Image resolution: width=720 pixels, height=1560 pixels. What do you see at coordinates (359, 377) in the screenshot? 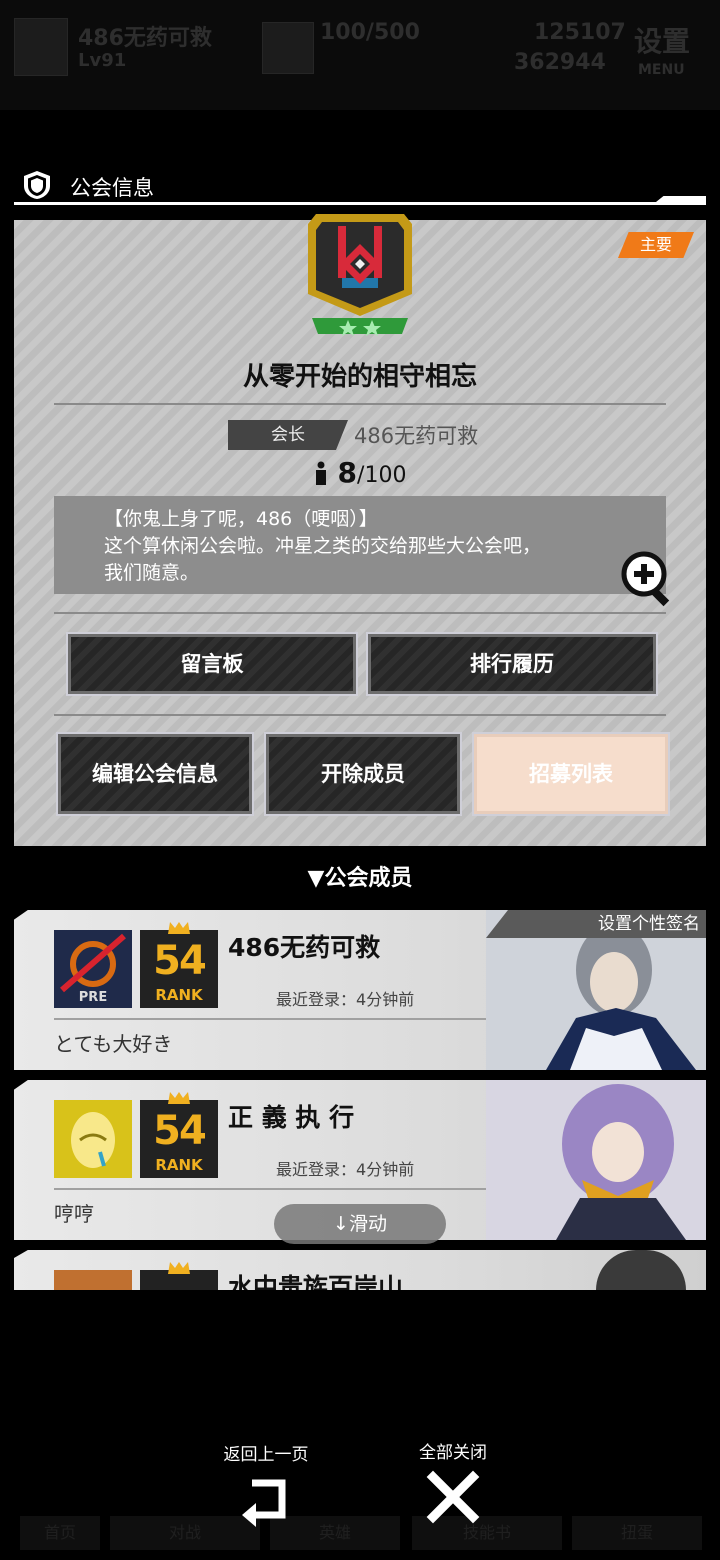
I see `guild-name: 从零开始的相守相忘` at bounding box center [359, 377].